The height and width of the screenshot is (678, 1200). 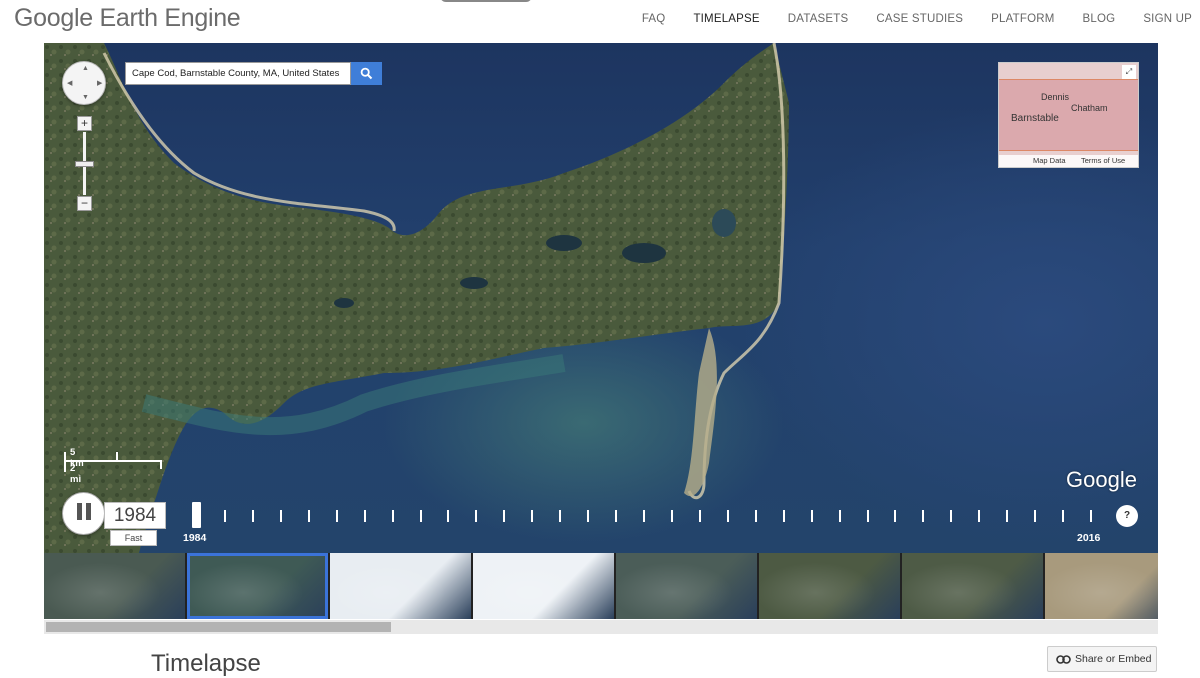 I want to click on terms-link: Terms of Use, so click(x=1103, y=160).